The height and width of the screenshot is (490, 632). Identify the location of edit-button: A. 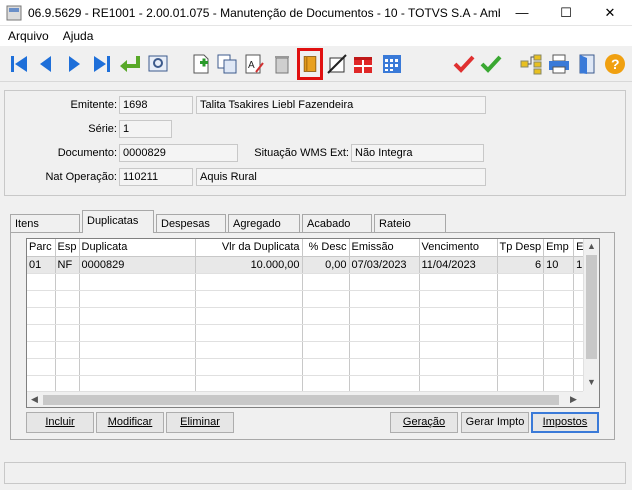
(254, 64).